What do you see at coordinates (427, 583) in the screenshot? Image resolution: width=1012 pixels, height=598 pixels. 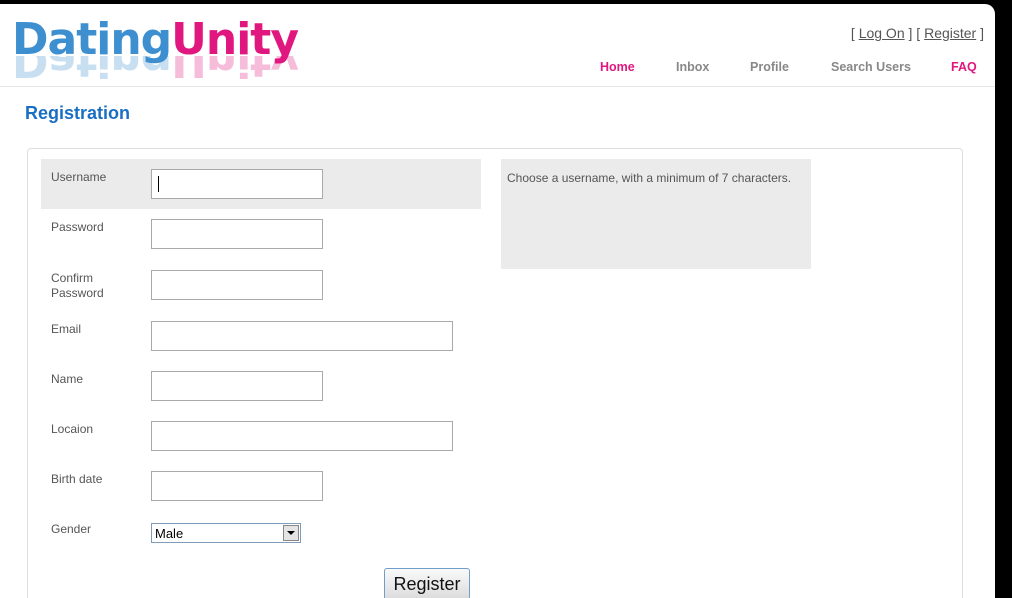 I see `register-button: Register` at bounding box center [427, 583].